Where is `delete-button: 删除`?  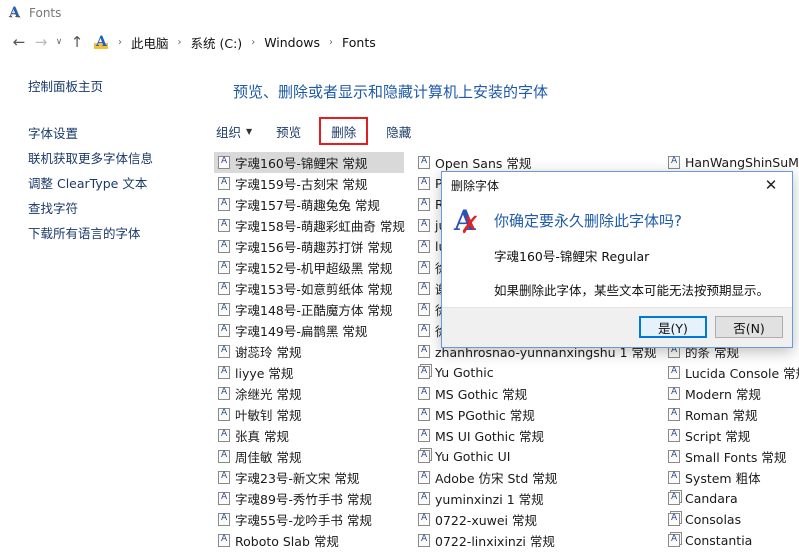 delete-button: 删除 is located at coordinates (344, 131).